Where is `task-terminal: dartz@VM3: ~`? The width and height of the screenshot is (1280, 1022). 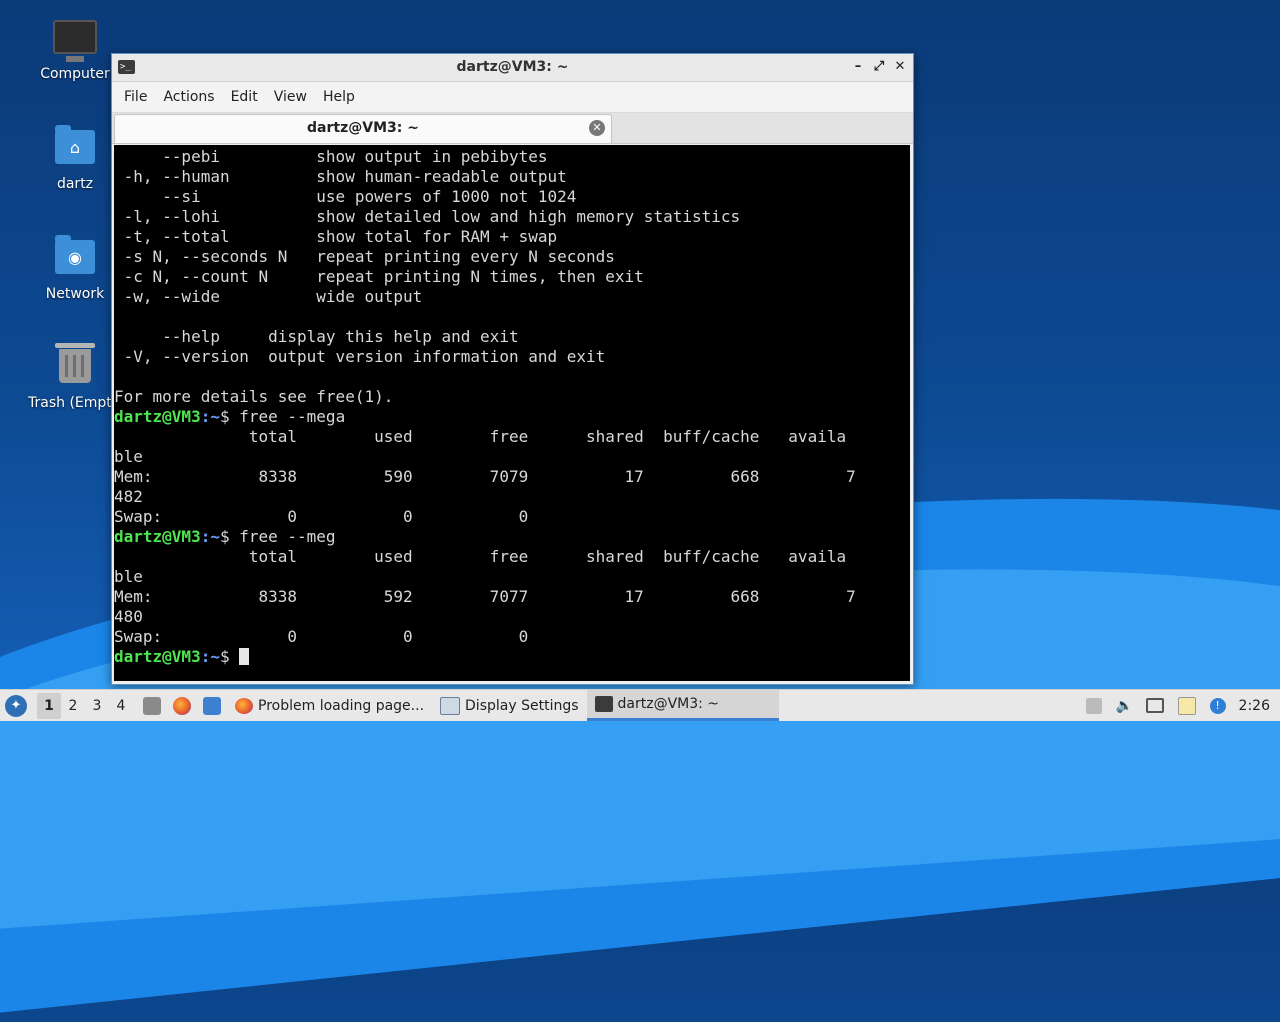 task-terminal: dartz@VM3: ~ is located at coordinates (682, 705).